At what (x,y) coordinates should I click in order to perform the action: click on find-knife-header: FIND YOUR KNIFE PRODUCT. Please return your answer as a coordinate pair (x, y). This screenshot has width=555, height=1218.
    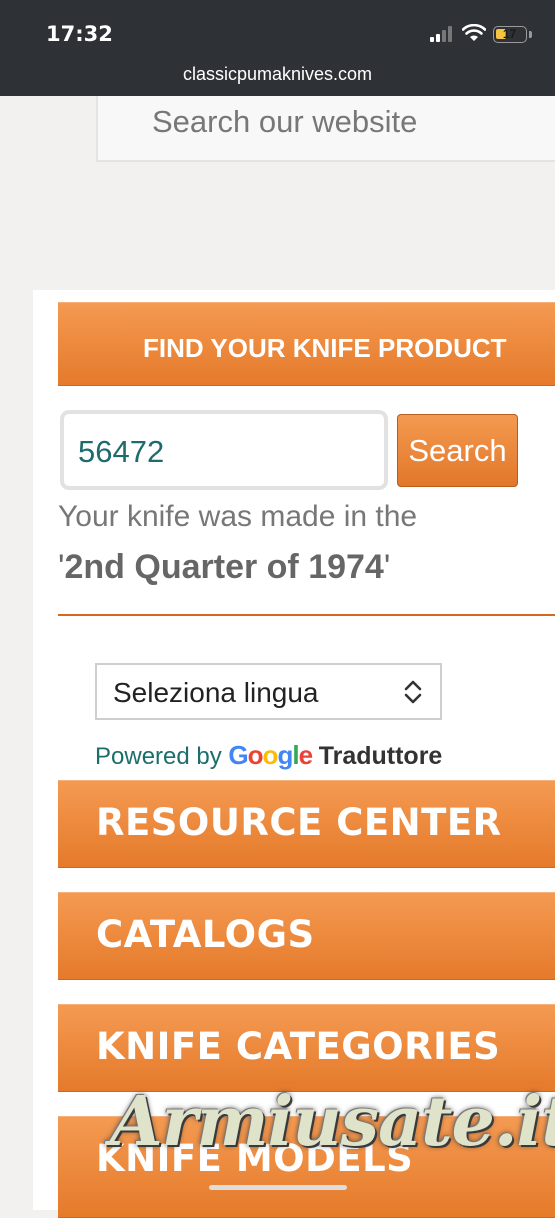
    Looking at the image, I should click on (306, 344).